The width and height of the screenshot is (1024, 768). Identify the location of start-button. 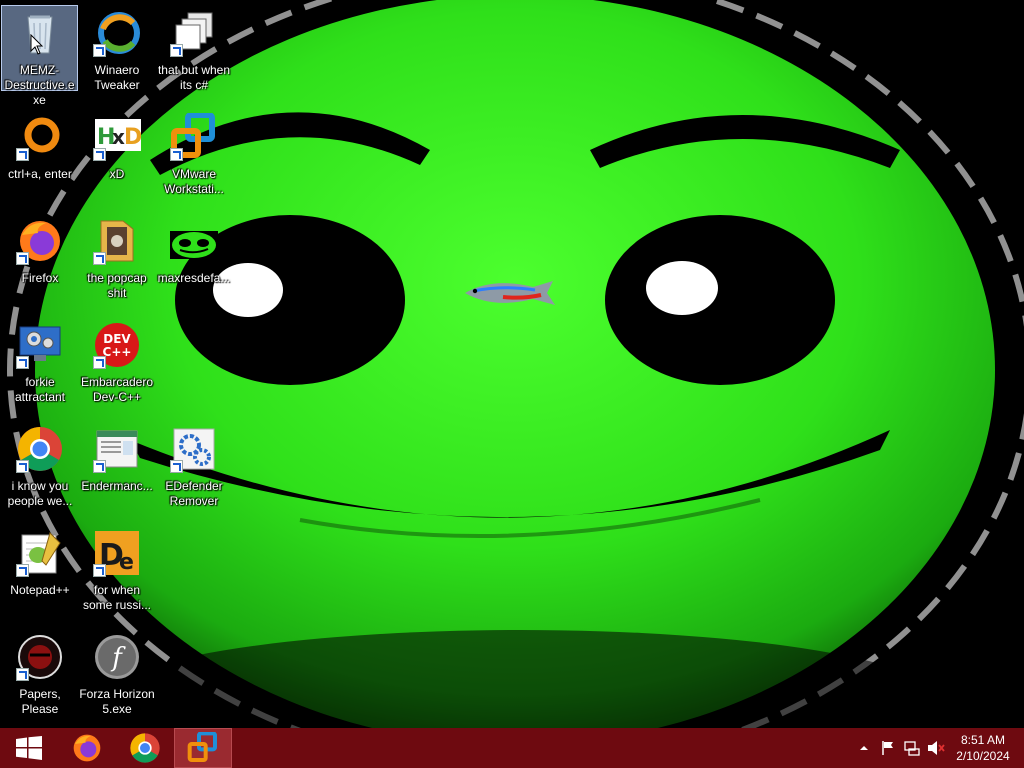
(29, 748).